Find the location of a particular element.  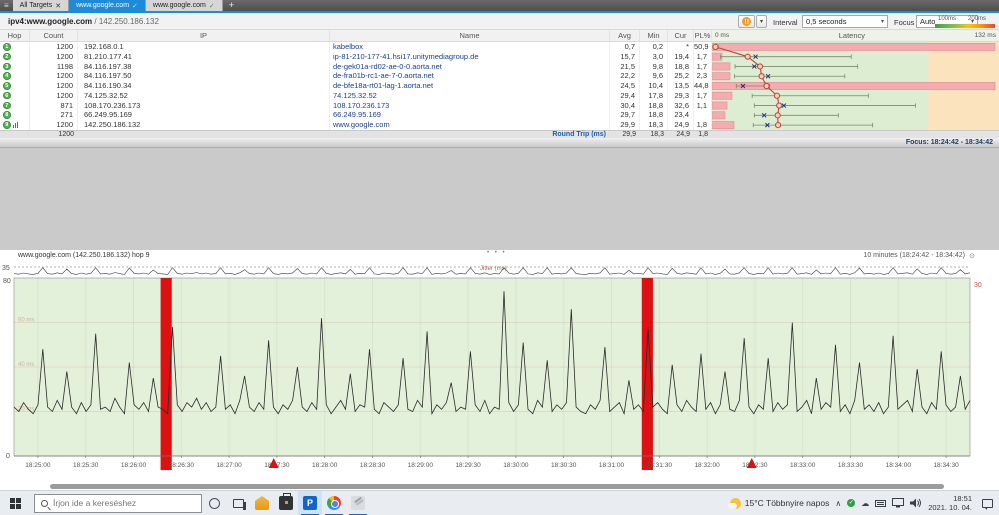

timeline-range-icon: ⊙ is located at coordinates (972, 256).